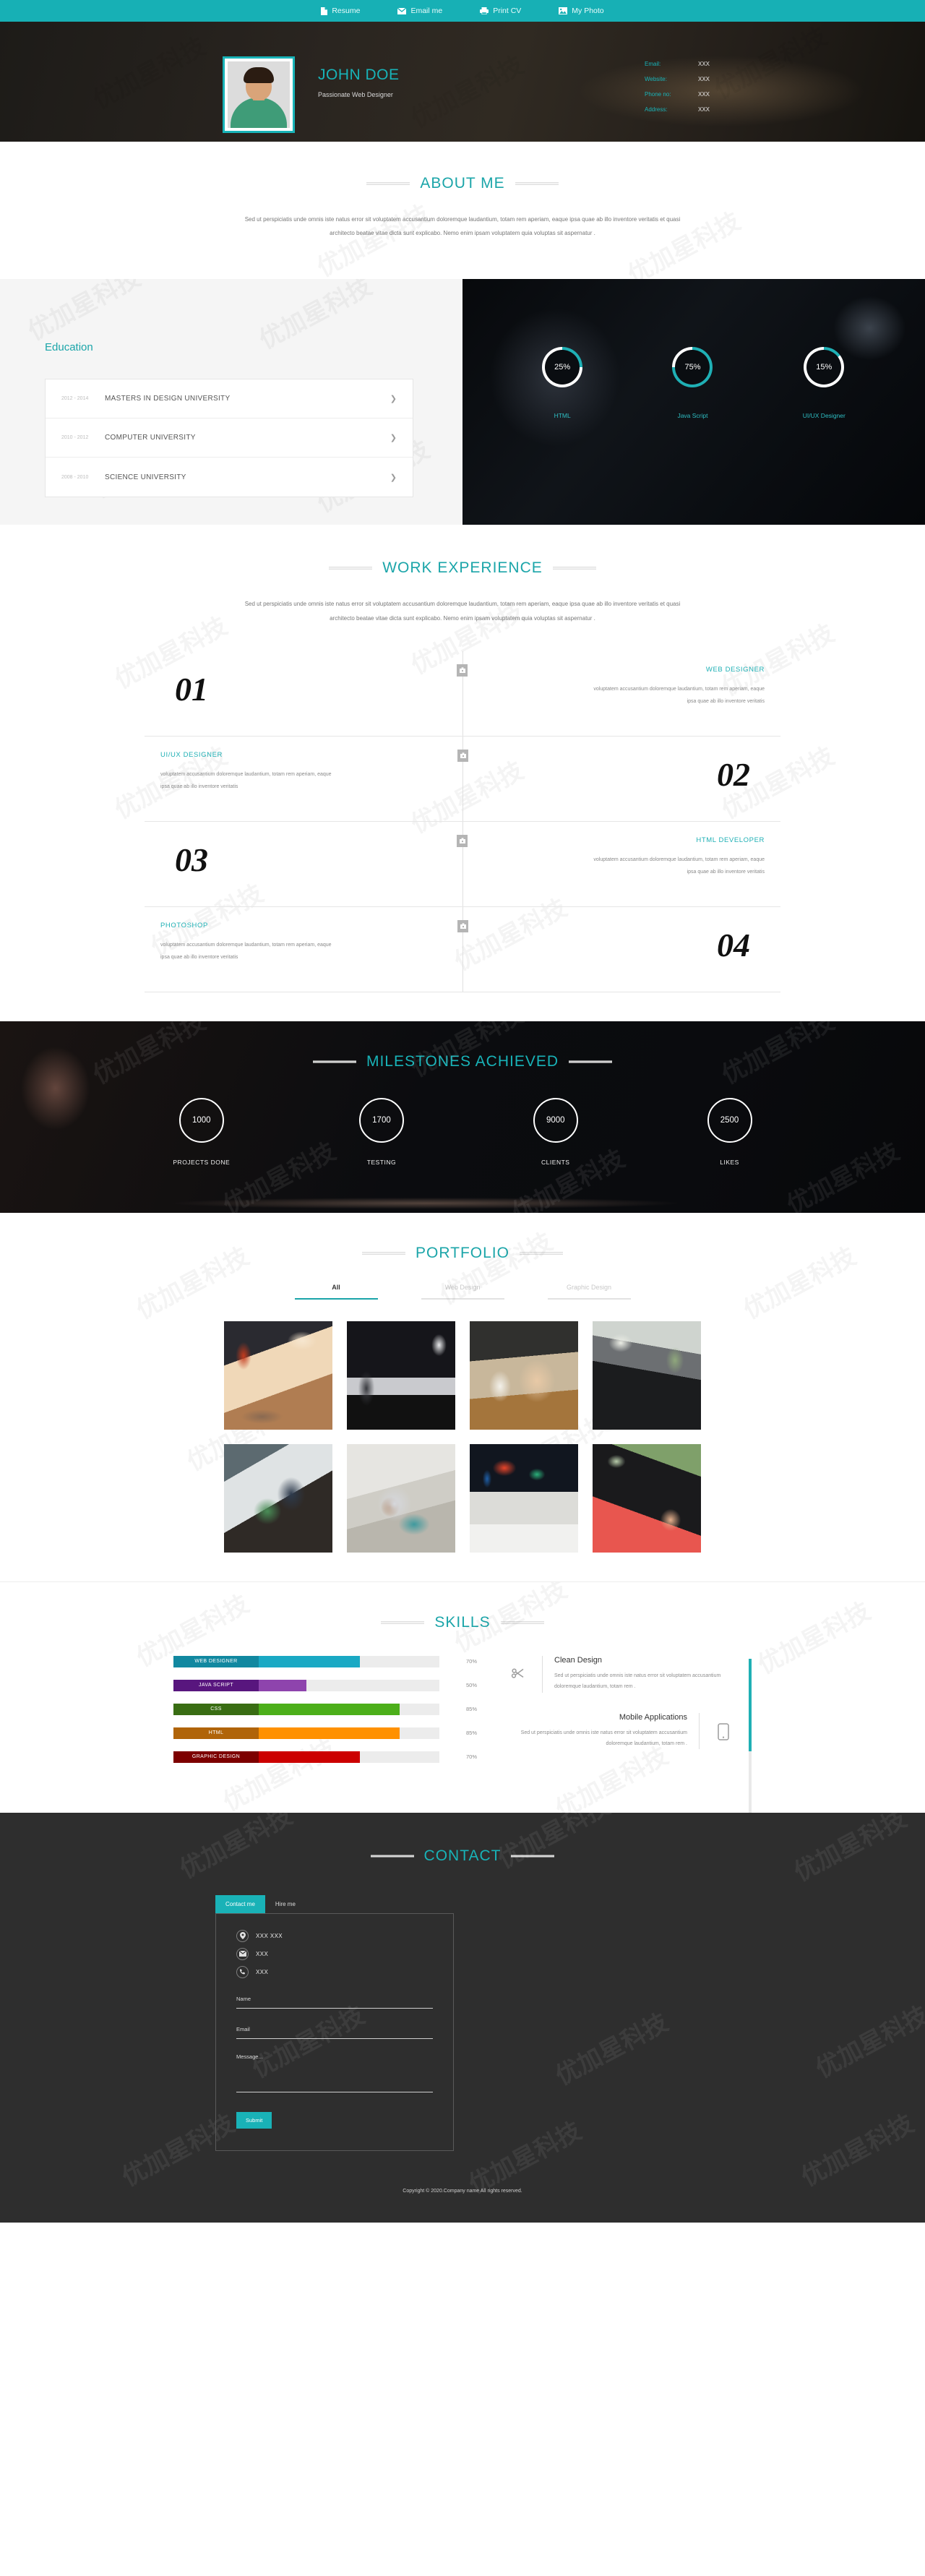 Image resolution: width=925 pixels, height=2576 pixels. I want to click on work-heading: WORK EXPERIENCE, so click(462, 568).